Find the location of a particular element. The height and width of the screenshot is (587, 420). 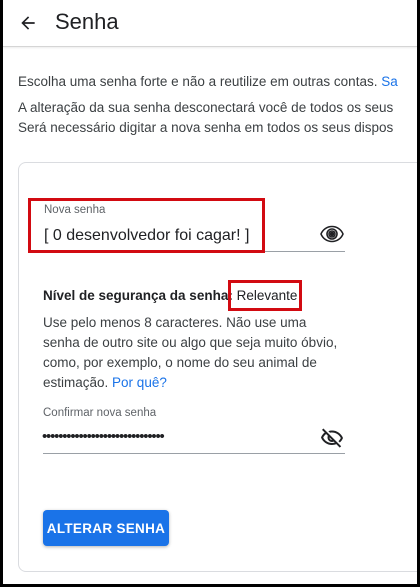

change-password-button: ALTERAR SENHA is located at coordinates (106, 528).